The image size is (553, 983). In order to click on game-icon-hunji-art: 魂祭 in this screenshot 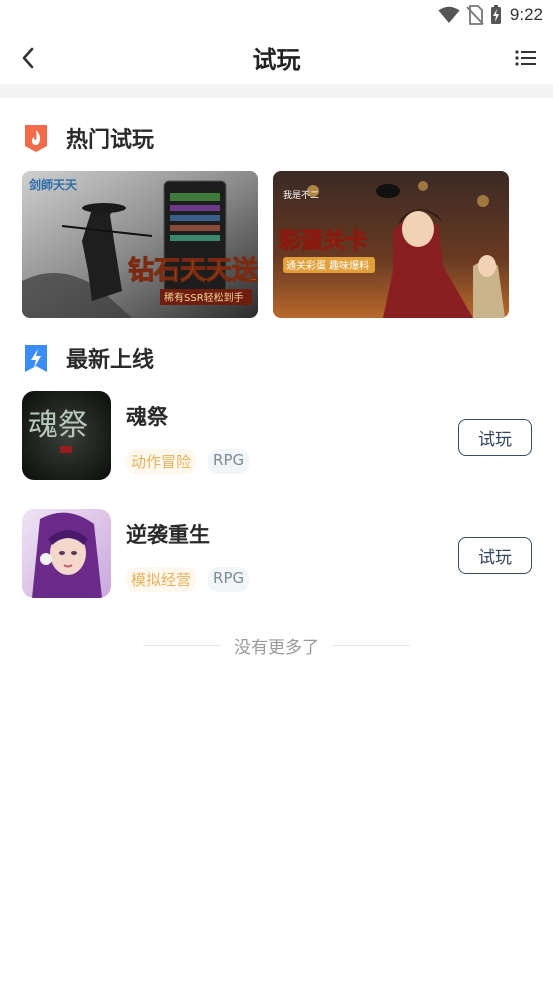, I will do `click(66, 435)`.